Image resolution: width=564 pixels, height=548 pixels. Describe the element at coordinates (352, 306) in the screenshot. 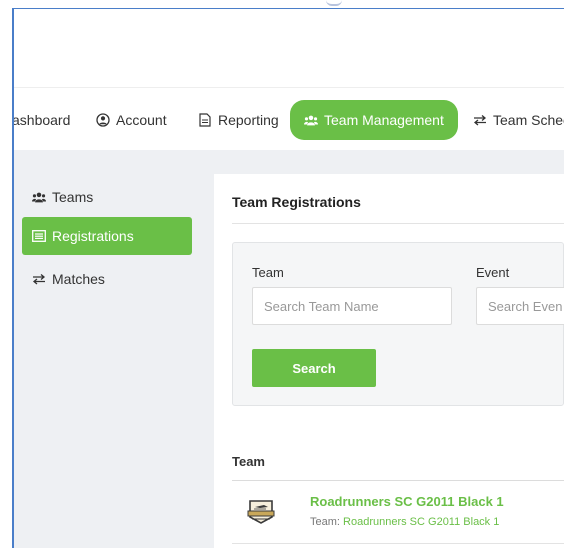

I see `team-search-input: Search Team Name` at that location.